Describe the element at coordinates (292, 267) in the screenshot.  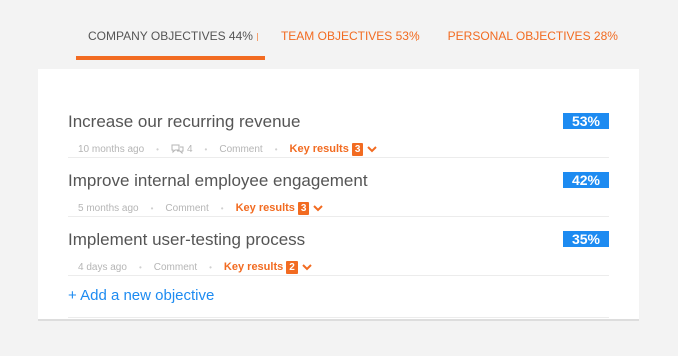
I see `key-results-count-badge: 2` at that location.